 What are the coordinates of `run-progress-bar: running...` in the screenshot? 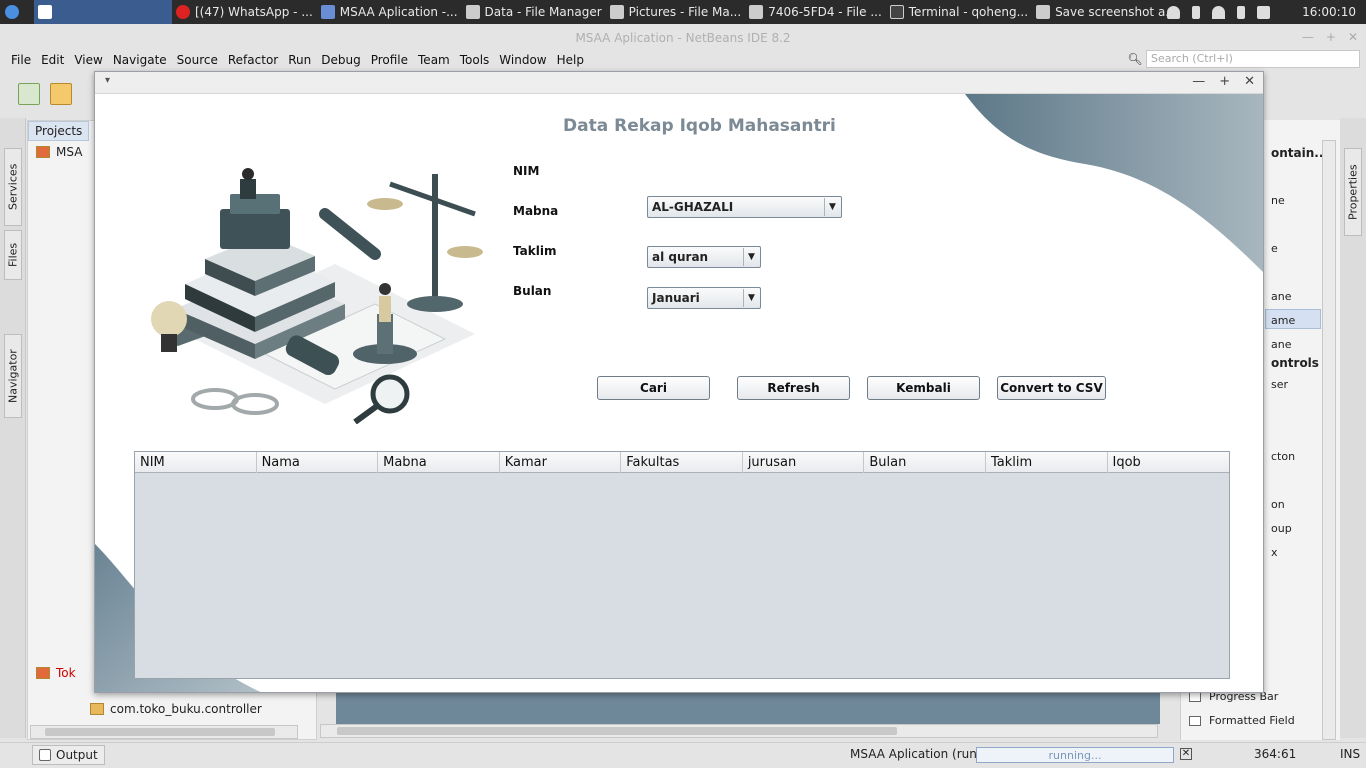 It's located at (1075, 755).